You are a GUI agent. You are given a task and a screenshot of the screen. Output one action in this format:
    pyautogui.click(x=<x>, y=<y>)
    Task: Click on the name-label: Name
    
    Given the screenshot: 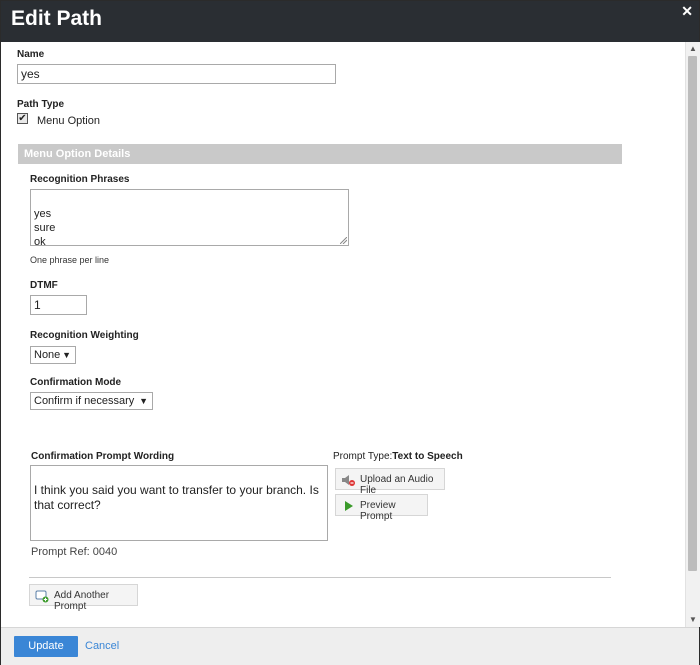 What is the action you would take?
    pyautogui.click(x=31, y=54)
    